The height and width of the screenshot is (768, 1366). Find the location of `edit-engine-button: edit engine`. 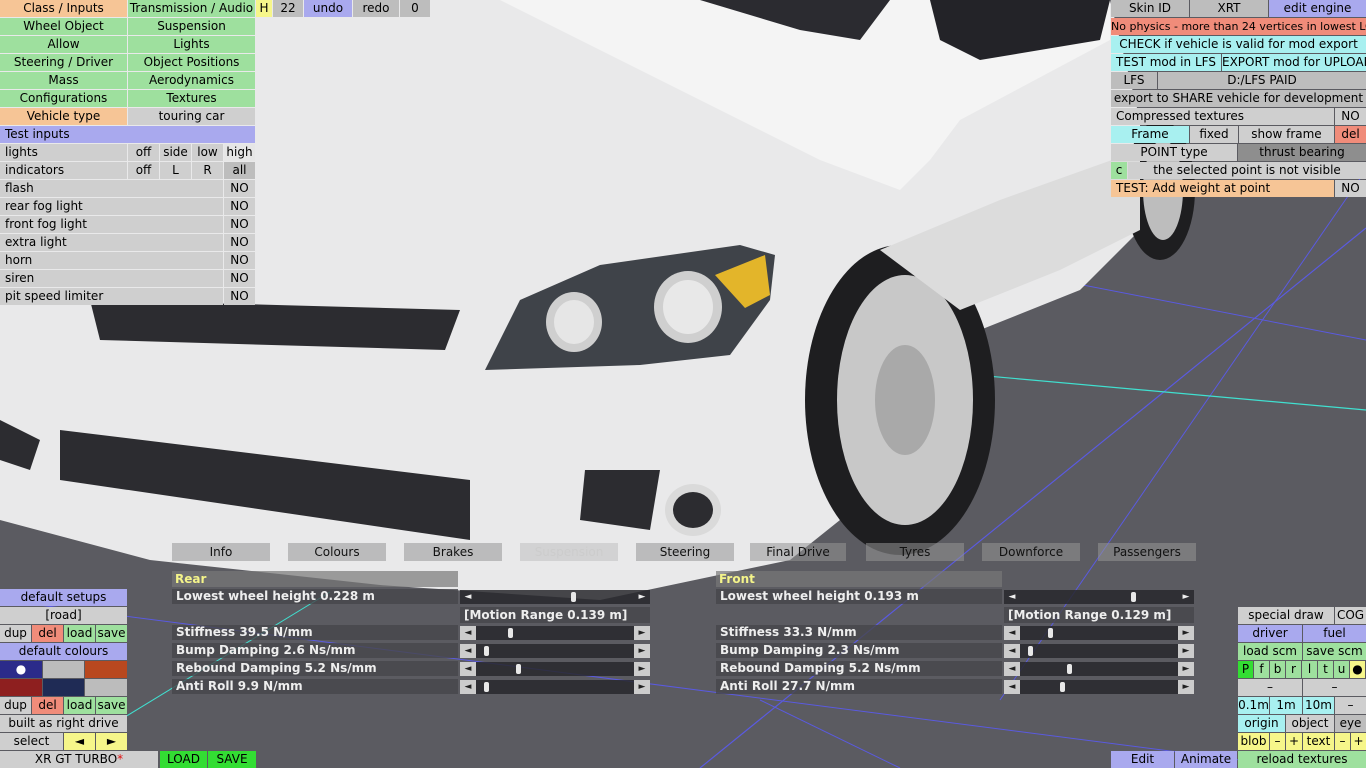

edit-engine-button: edit engine is located at coordinates (1317, 8).